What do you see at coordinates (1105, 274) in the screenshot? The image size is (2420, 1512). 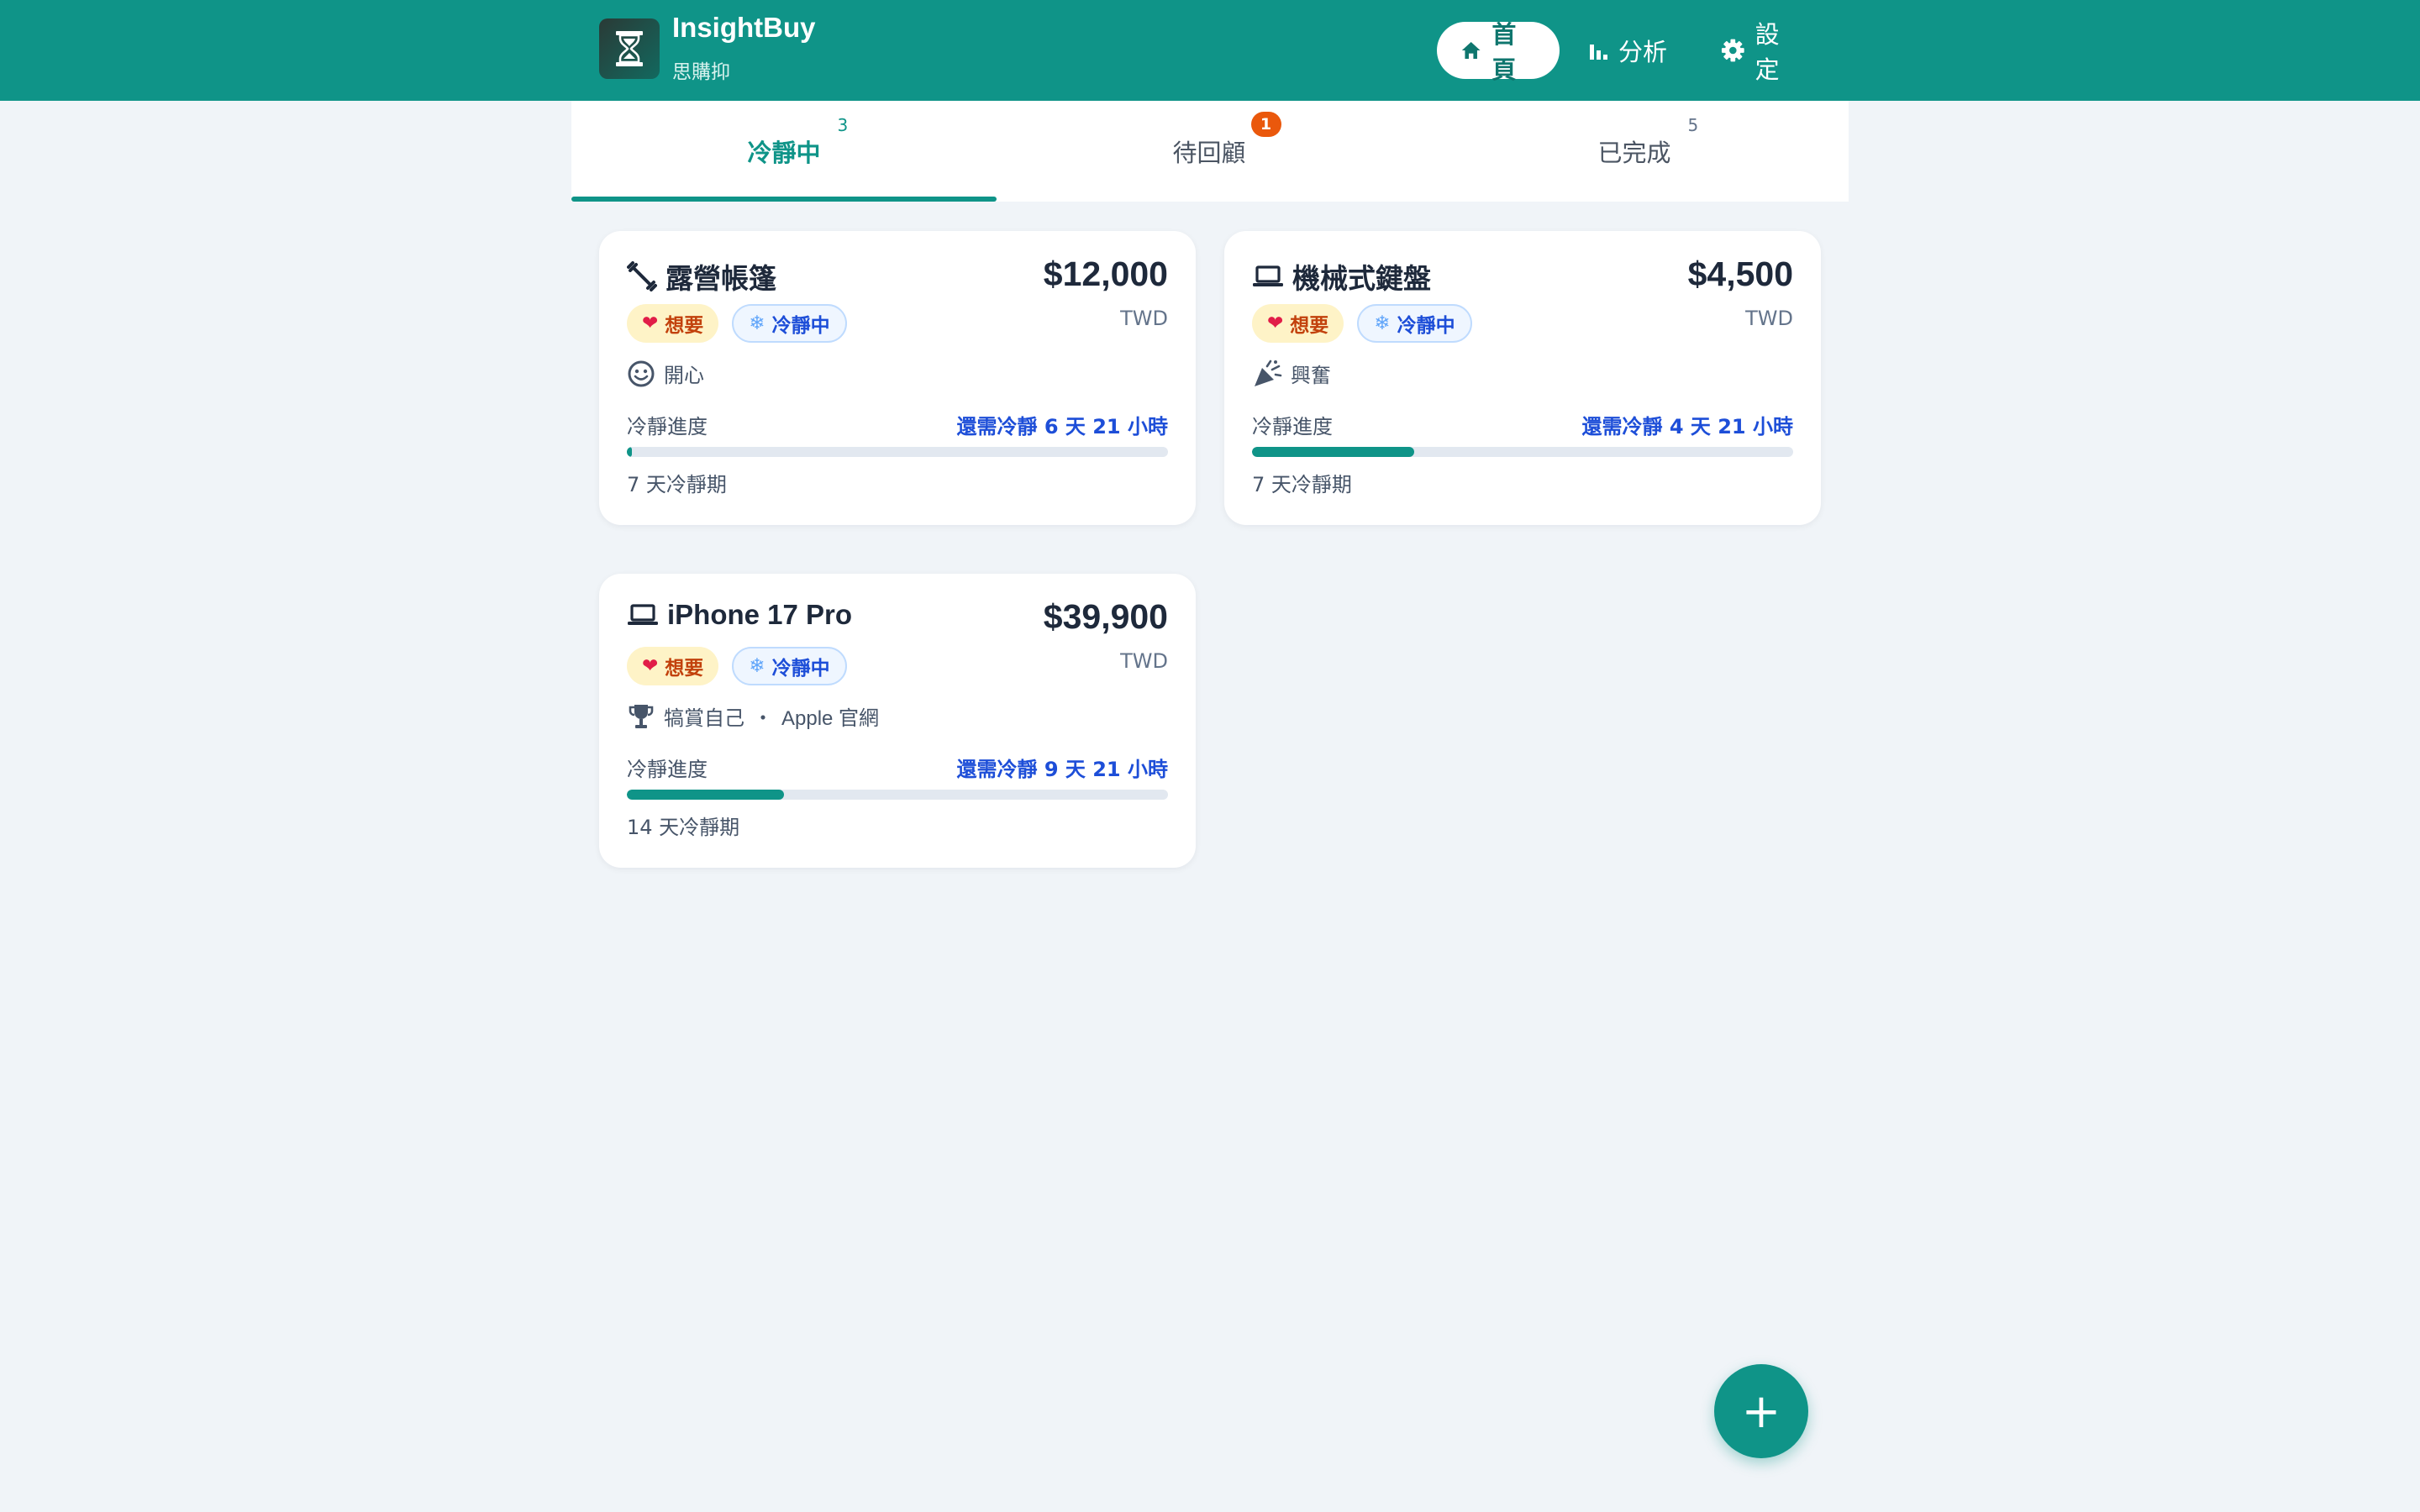 I see `card-price: $12,000` at bounding box center [1105, 274].